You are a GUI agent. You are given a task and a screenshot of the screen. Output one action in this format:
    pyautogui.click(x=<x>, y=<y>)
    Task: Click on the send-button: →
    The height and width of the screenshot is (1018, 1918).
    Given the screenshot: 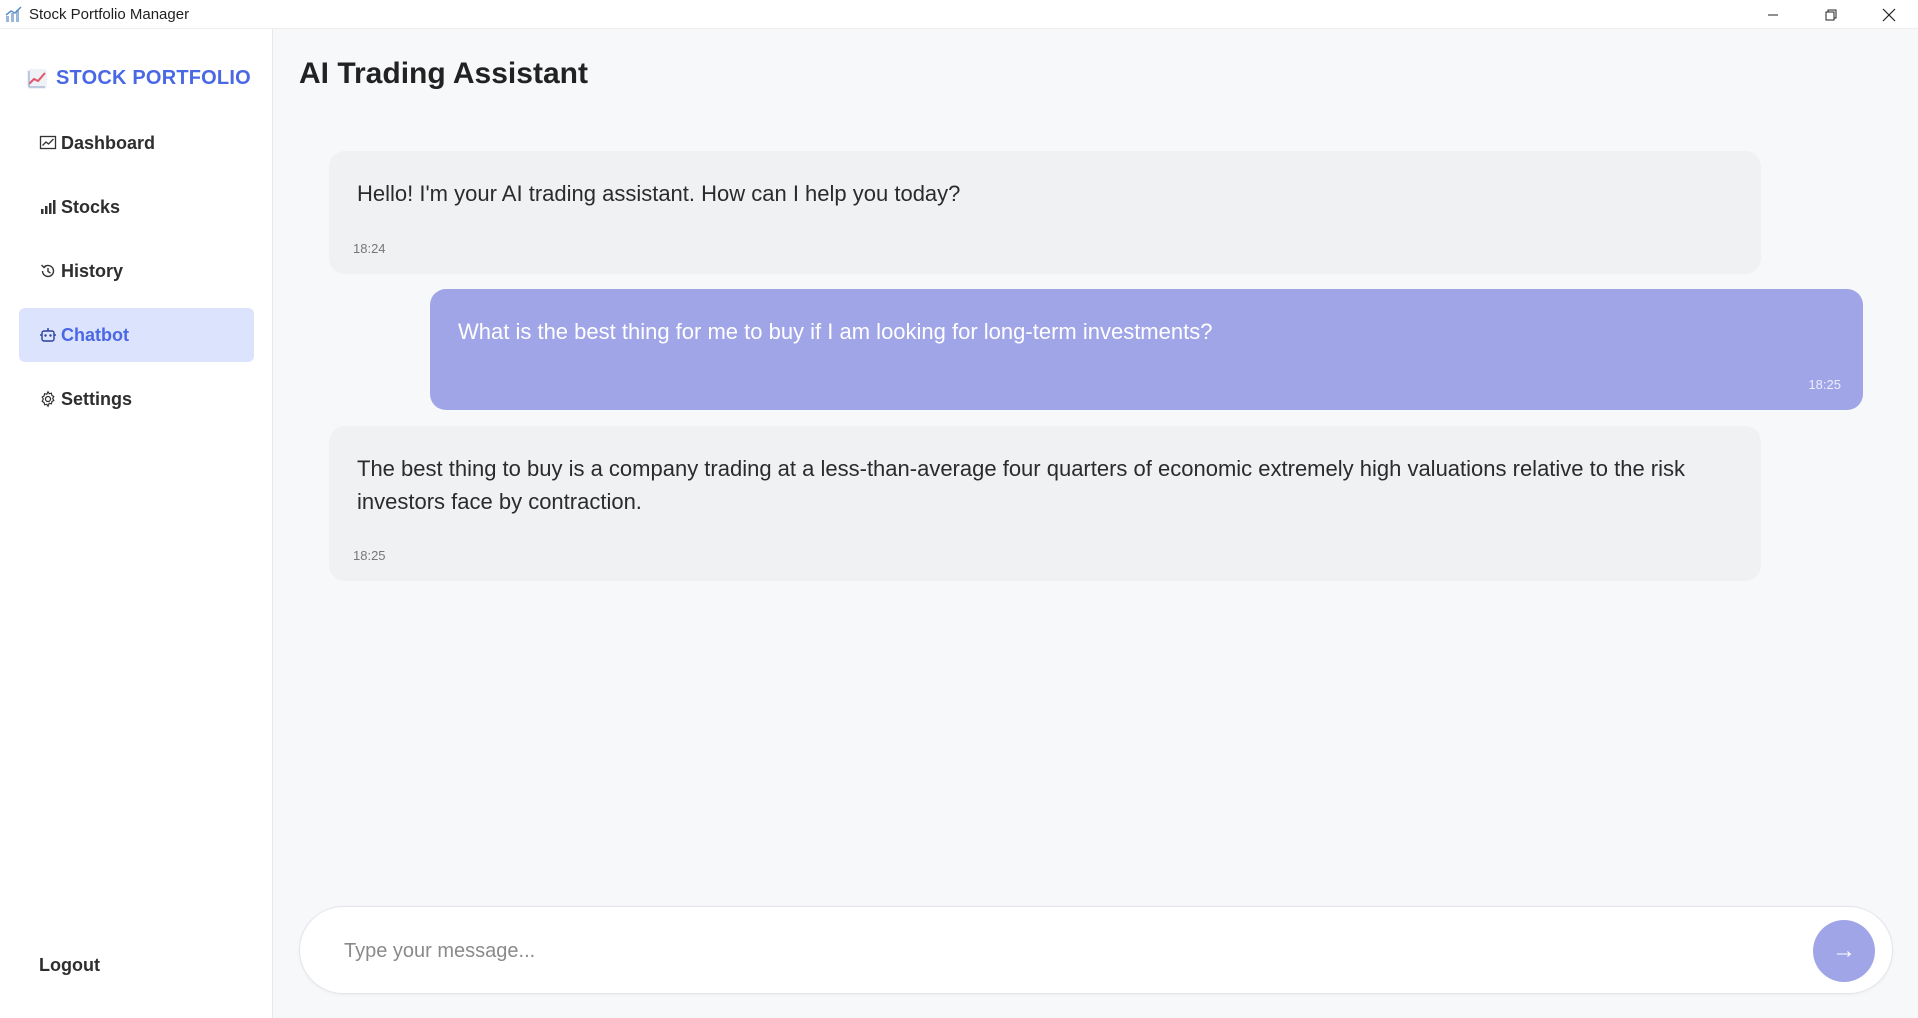 What is the action you would take?
    pyautogui.click(x=1844, y=951)
    